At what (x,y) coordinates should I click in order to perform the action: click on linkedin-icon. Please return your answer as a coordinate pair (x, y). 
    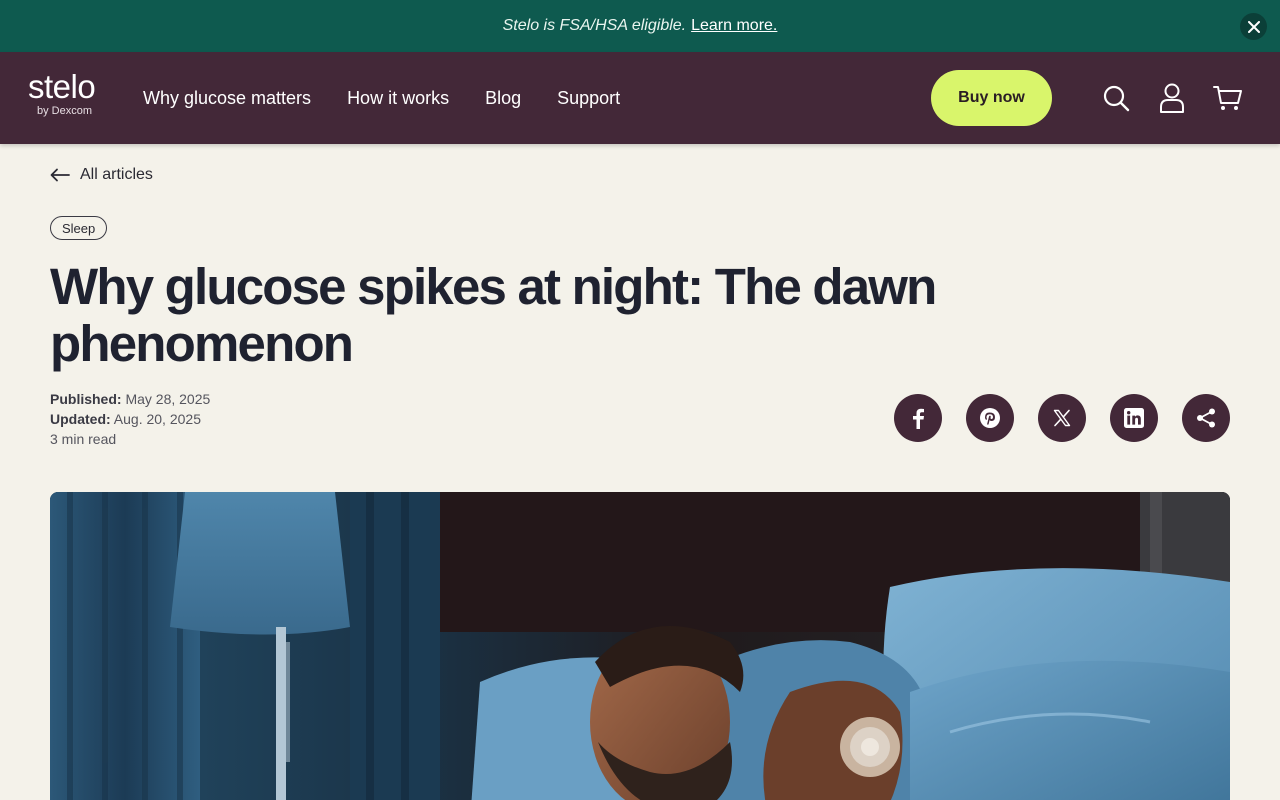
    Looking at the image, I should click on (1134, 418).